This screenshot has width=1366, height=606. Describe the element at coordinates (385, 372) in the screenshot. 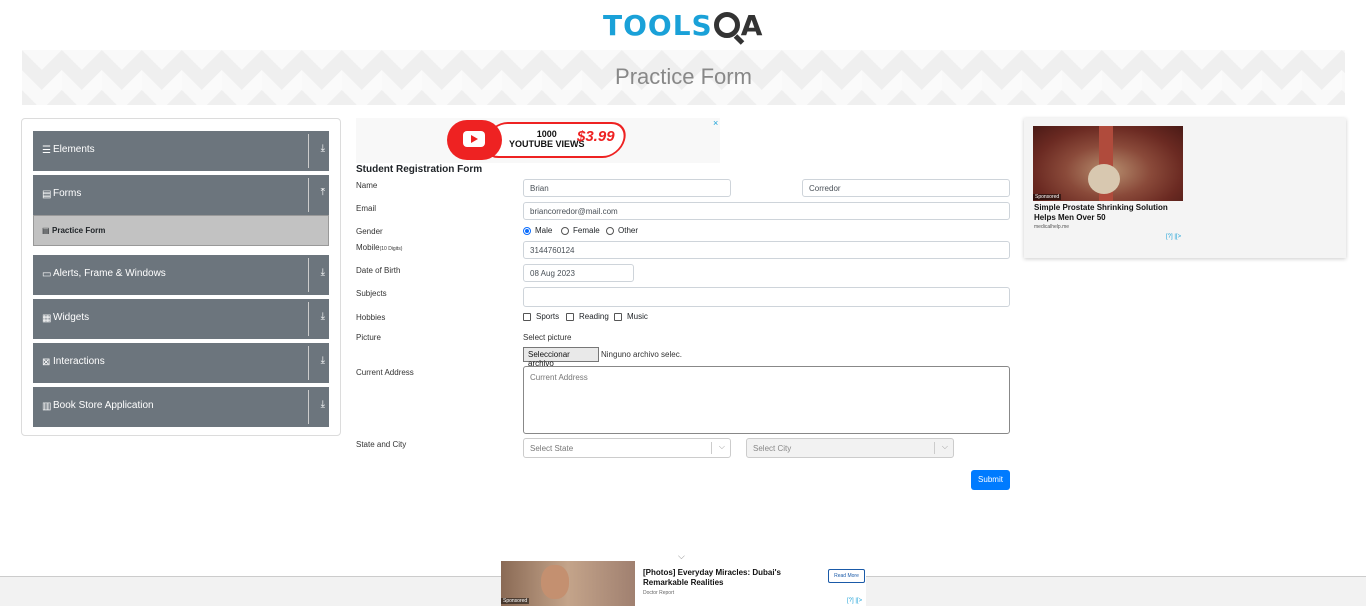

I see `address-label: Current Address` at that location.